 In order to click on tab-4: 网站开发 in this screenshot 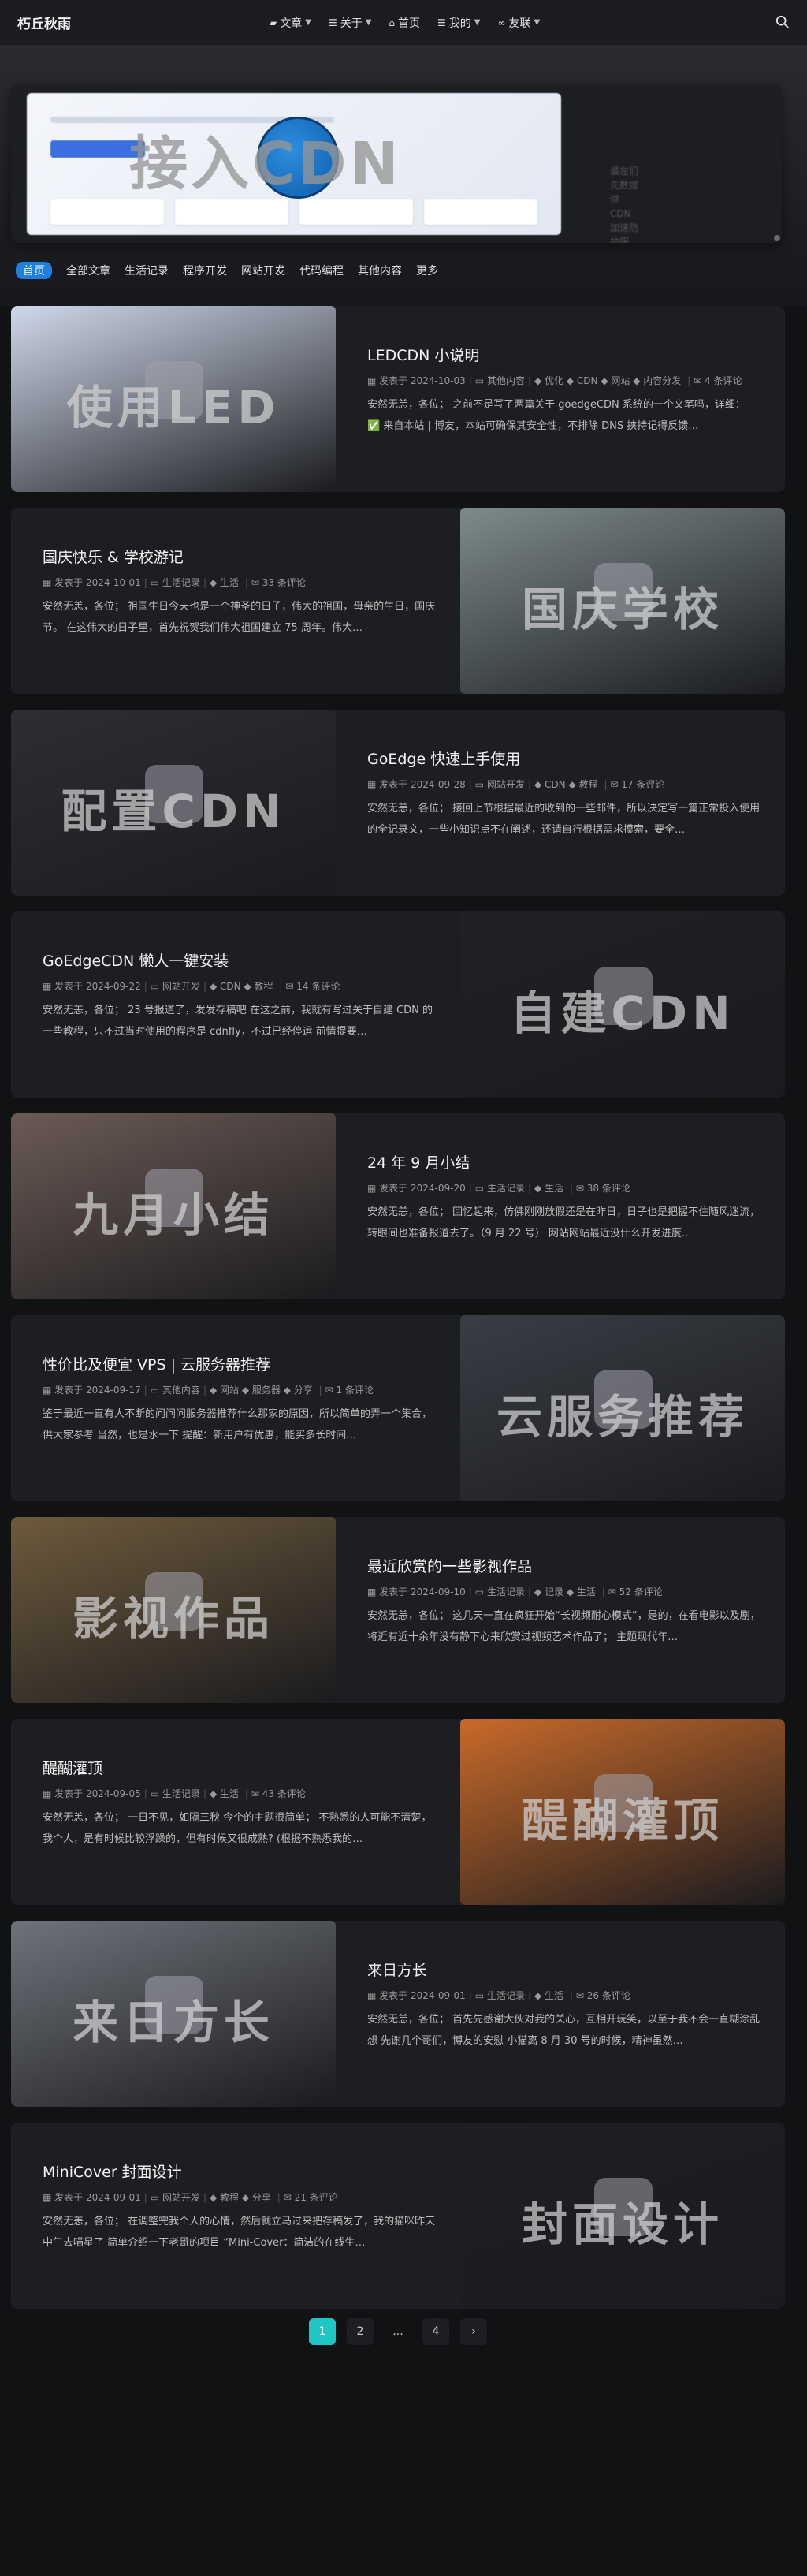, I will do `click(263, 271)`.